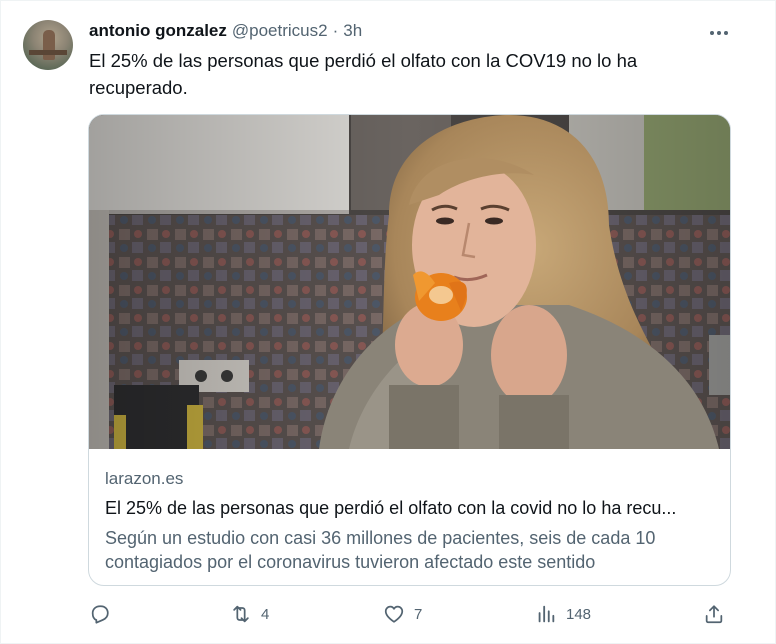  Describe the element at coordinates (249, 614) in the screenshot. I see `retweet-button: 4` at that location.